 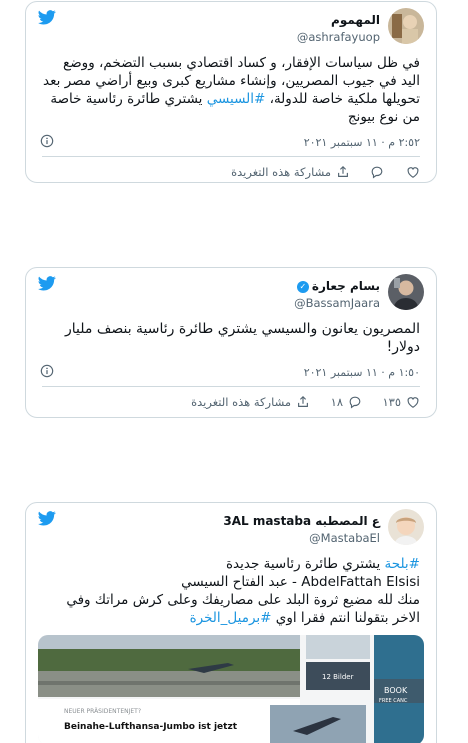 What do you see at coordinates (231, 618) in the screenshot?
I see `hashtag-link: #برميل_الخرة` at bounding box center [231, 618].